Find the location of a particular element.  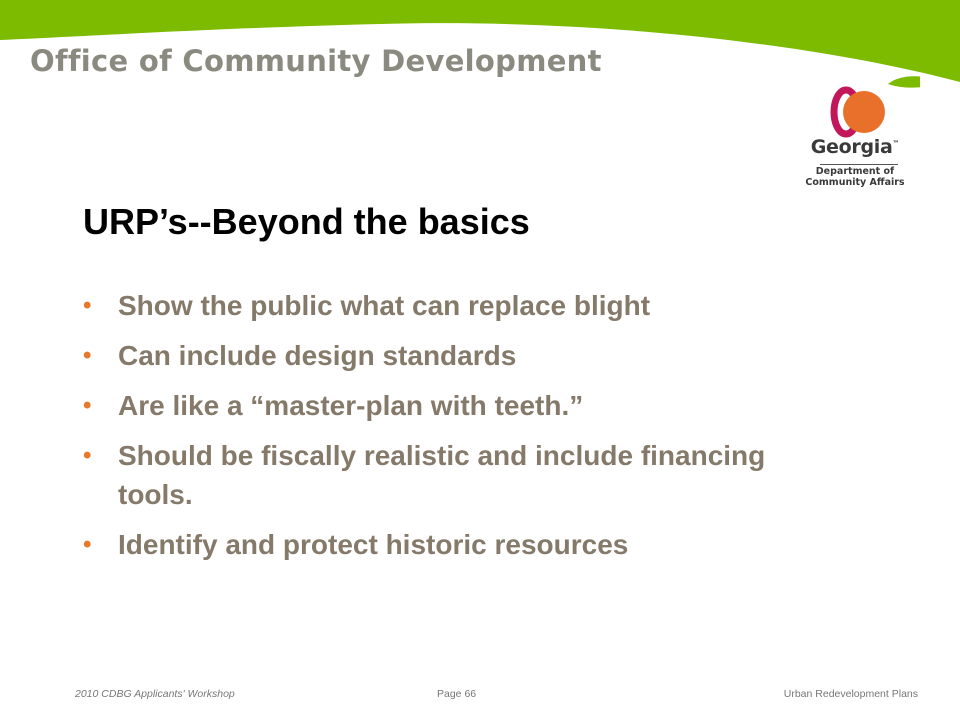

logo-wordmark: Georgia™ is located at coordinates (855, 147).